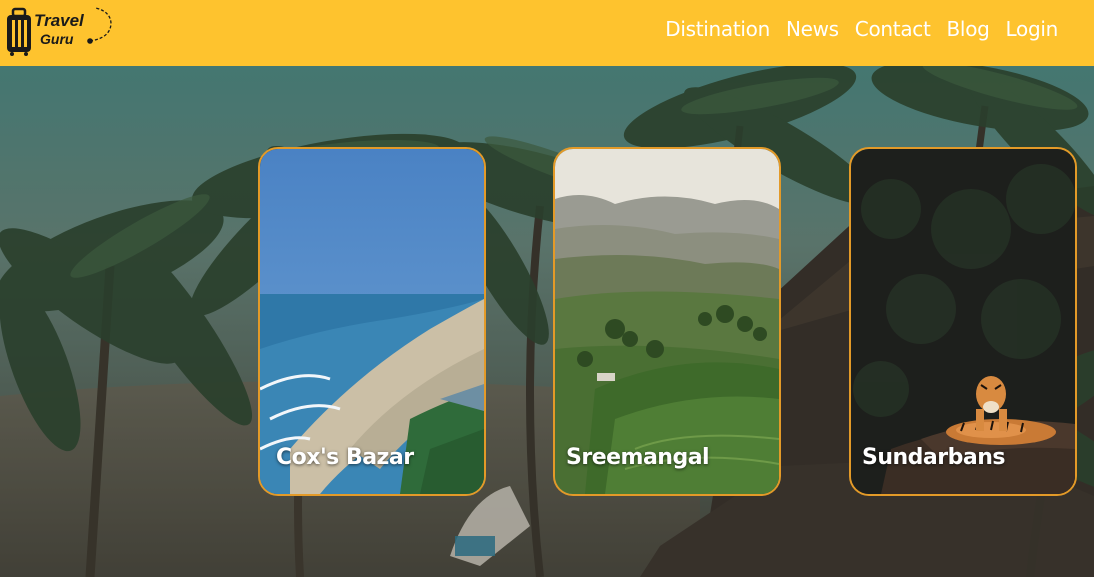 This screenshot has width=1094, height=577. What do you see at coordinates (57, 39) in the screenshot?
I see `brand-line2: Guru` at bounding box center [57, 39].